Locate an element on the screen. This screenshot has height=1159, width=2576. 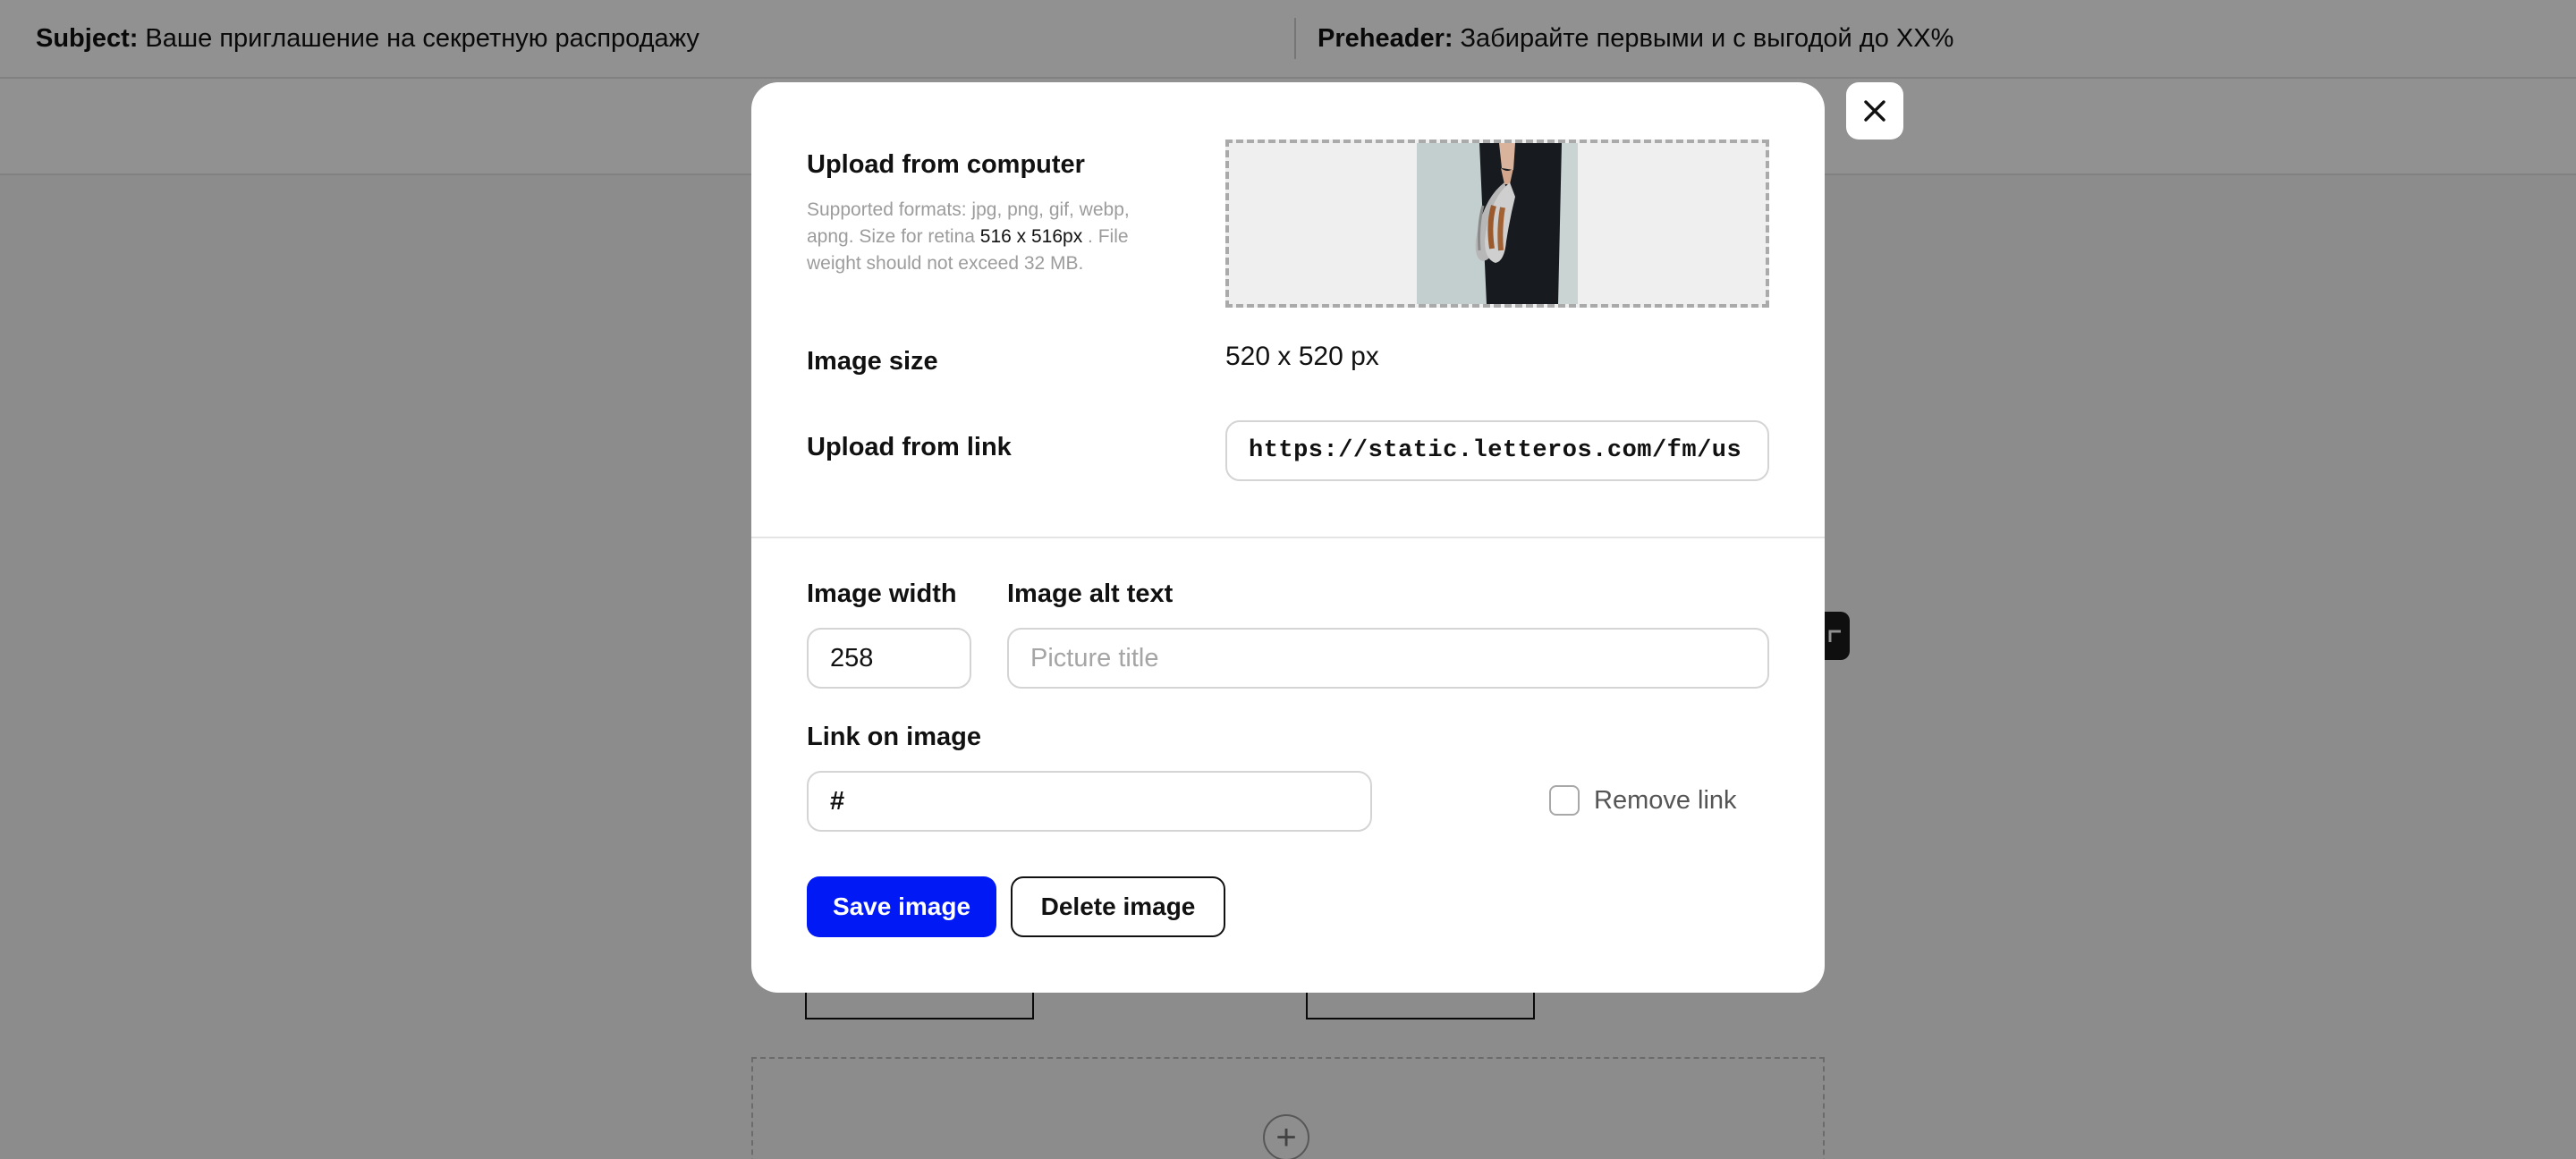
image-thumbnail is located at coordinates (1497, 224).